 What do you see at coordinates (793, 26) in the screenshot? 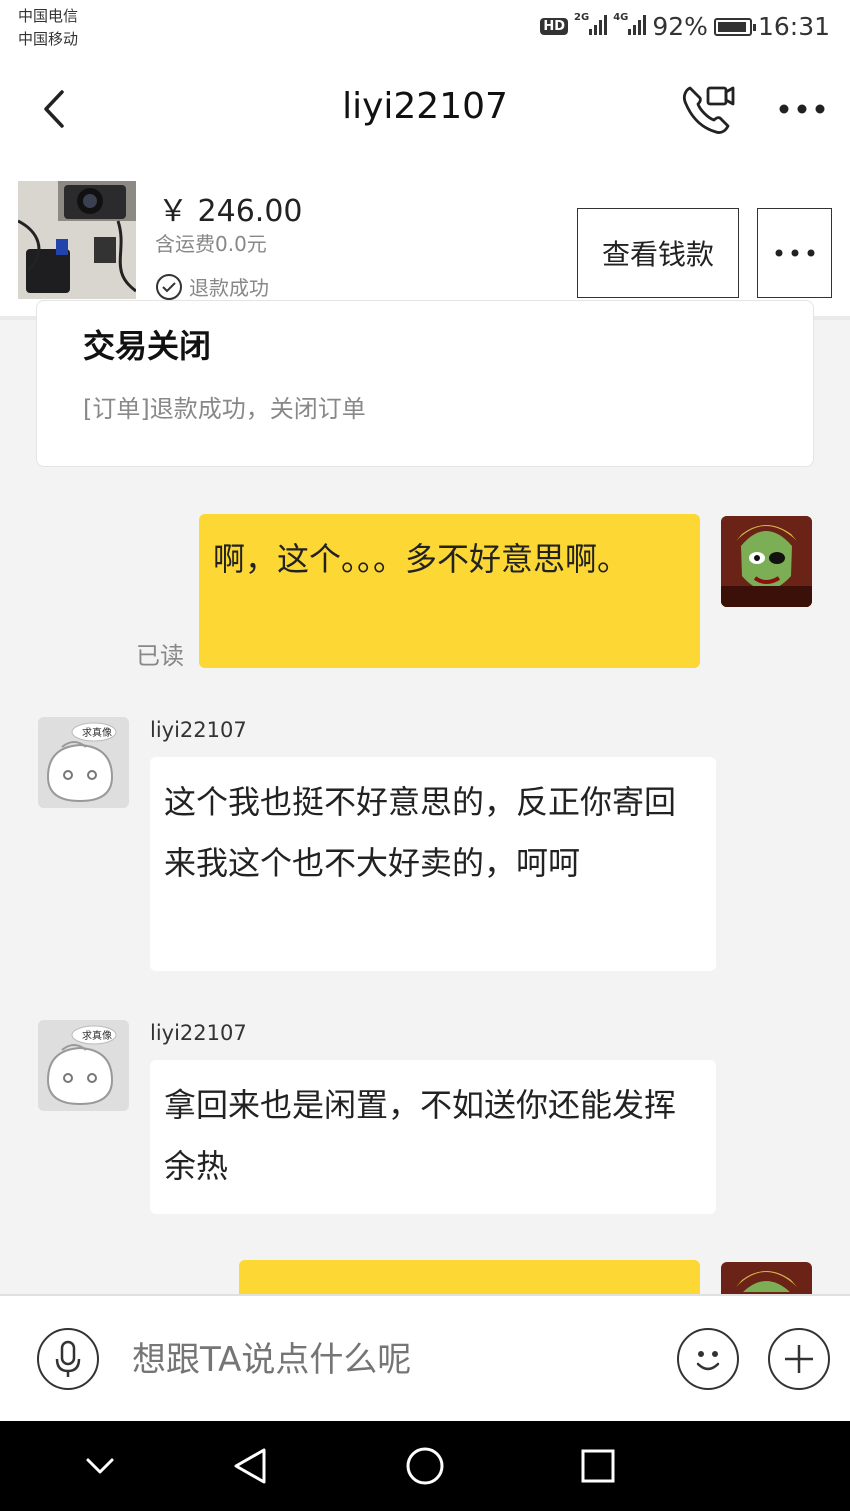
I see `clock: 16:31` at bounding box center [793, 26].